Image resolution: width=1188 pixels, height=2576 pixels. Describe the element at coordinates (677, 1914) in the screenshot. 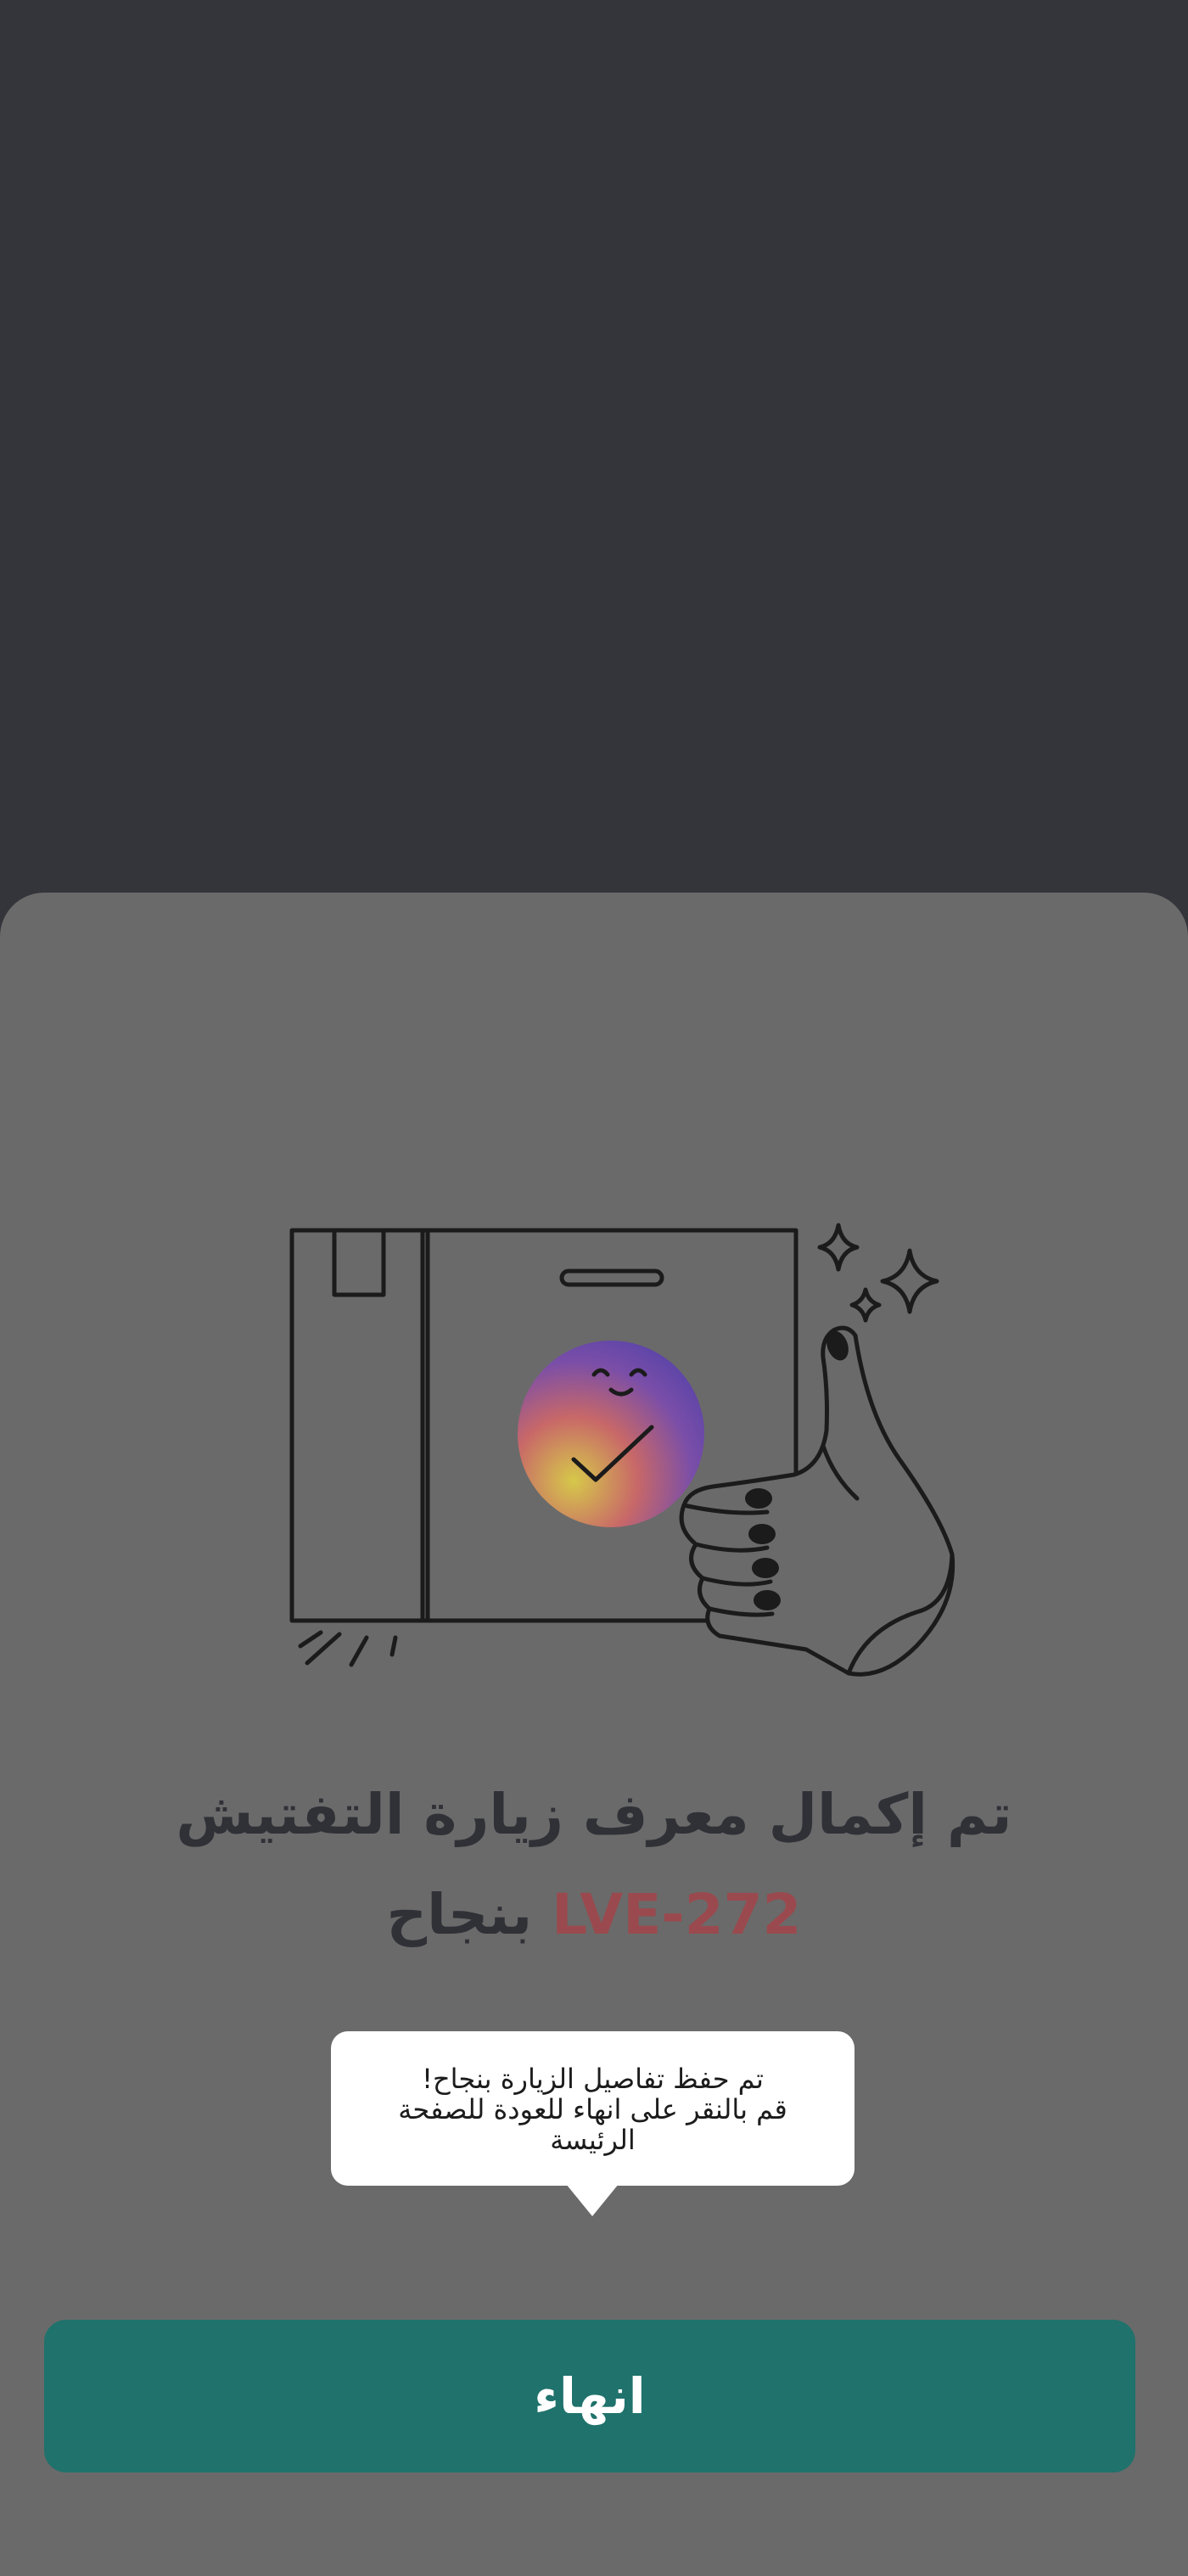

I see `visit-id: LVE-272` at that location.